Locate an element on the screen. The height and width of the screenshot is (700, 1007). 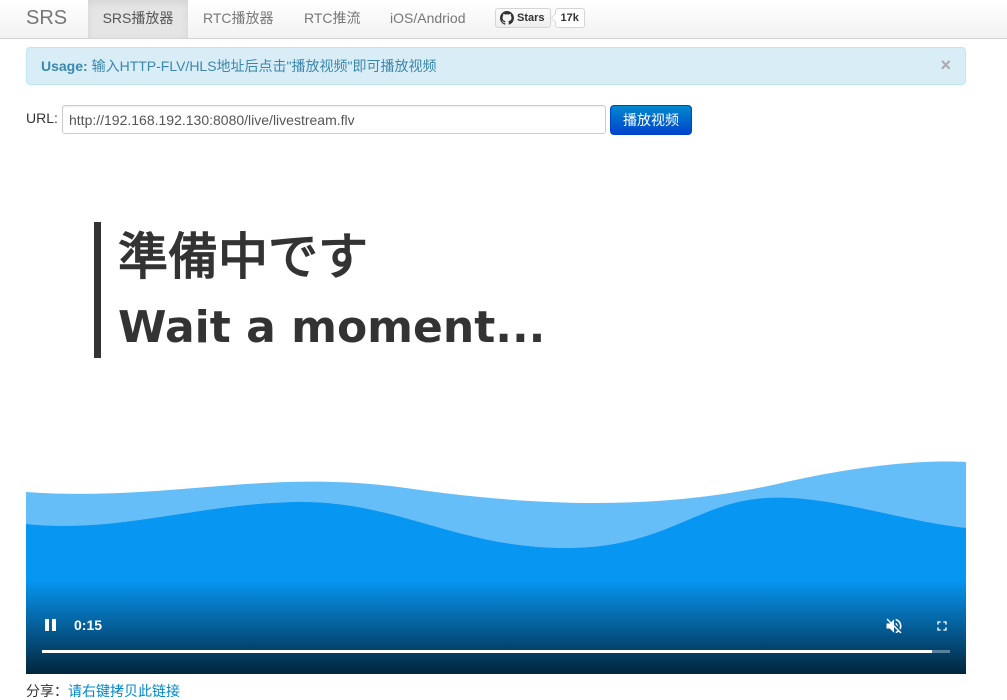
play-video-button: 播放视频 is located at coordinates (651, 120).